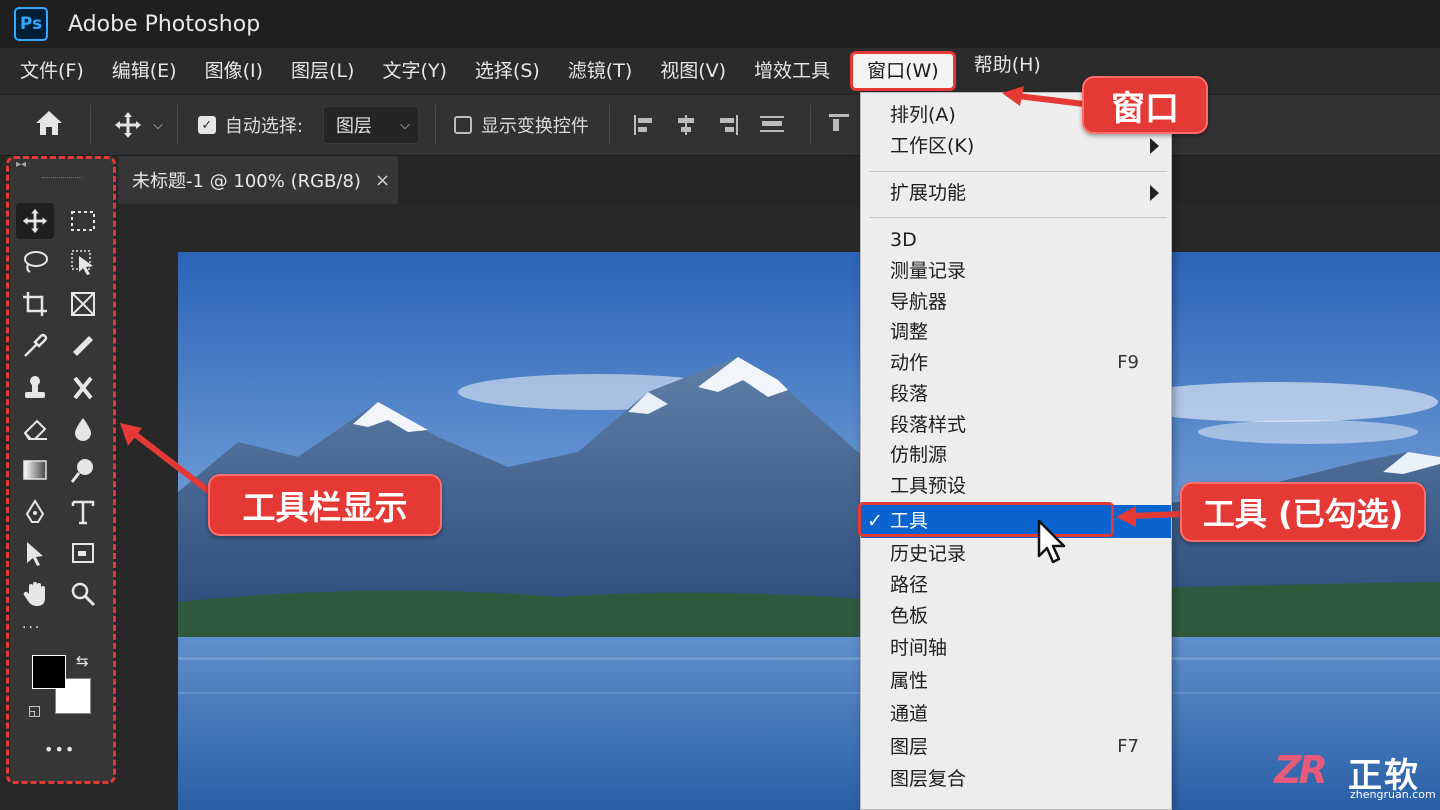 The width and height of the screenshot is (1440, 810). What do you see at coordinates (1303, 512) in the screenshot?
I see `callout-tool-checked: 工具 (已勾选)` at bounding box center [1303, 512].